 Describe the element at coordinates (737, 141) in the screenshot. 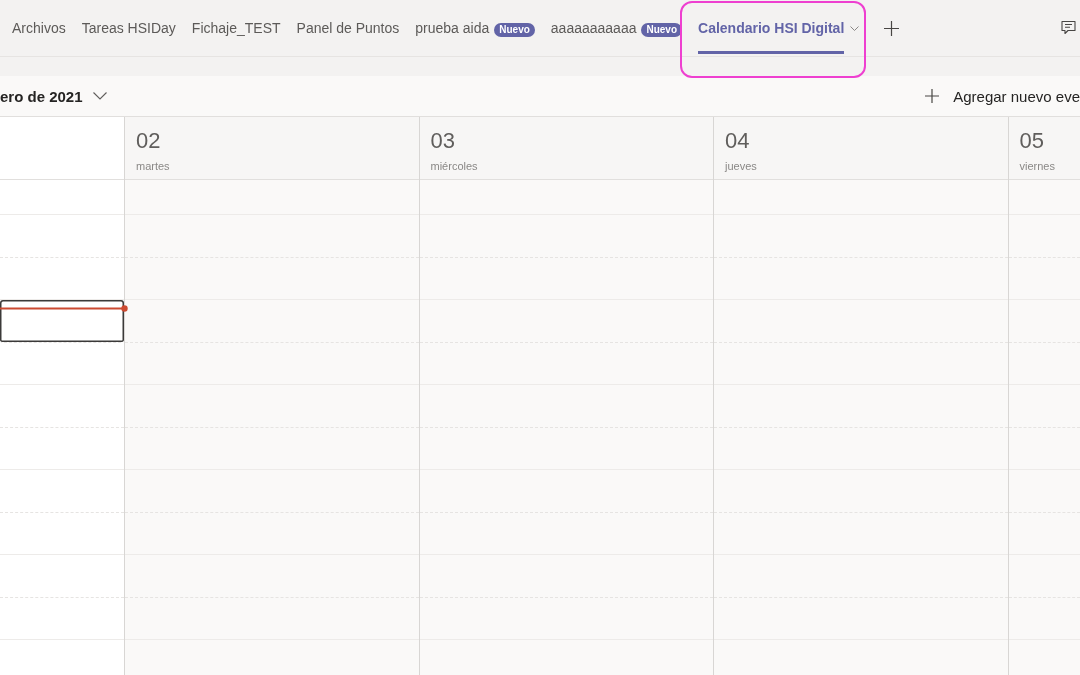

I see `day-number: 04` at that location.